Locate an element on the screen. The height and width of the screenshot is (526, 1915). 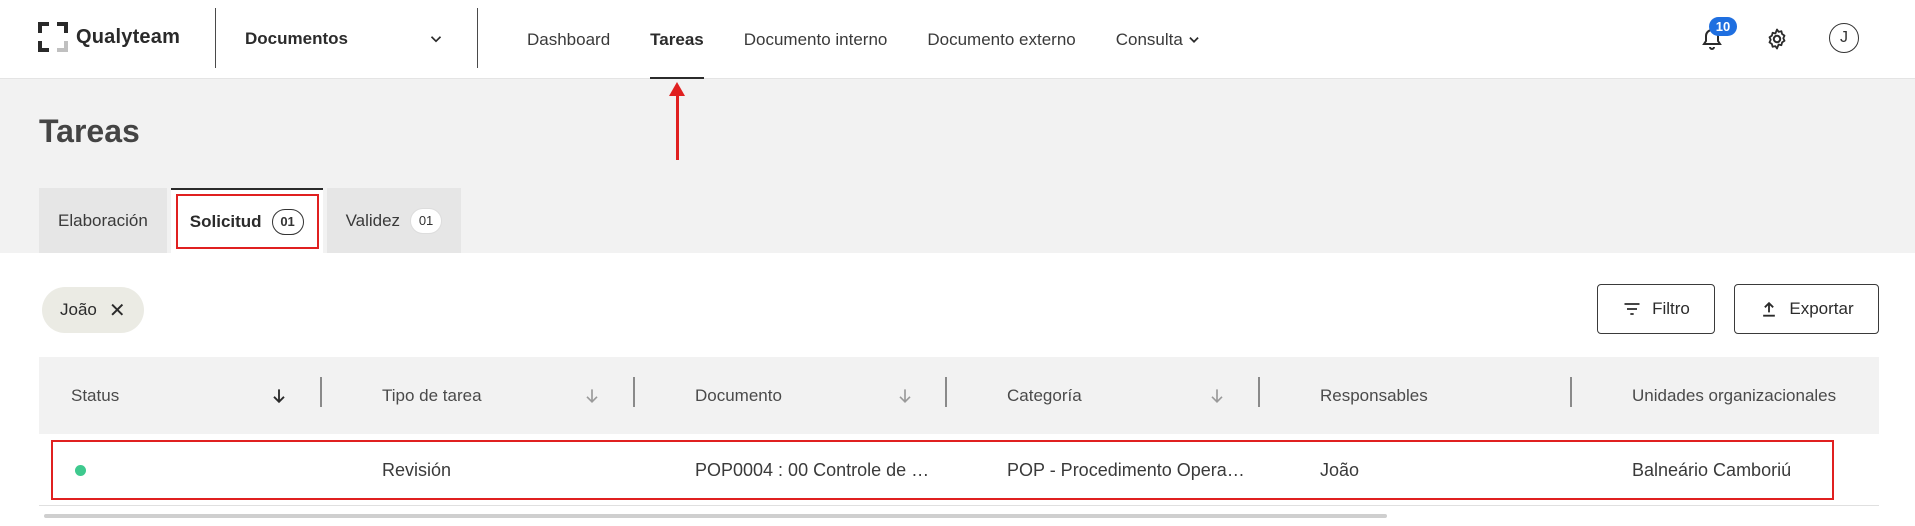
column-tipo-label: Tipo de tarea is located at coordinates (432, 395).